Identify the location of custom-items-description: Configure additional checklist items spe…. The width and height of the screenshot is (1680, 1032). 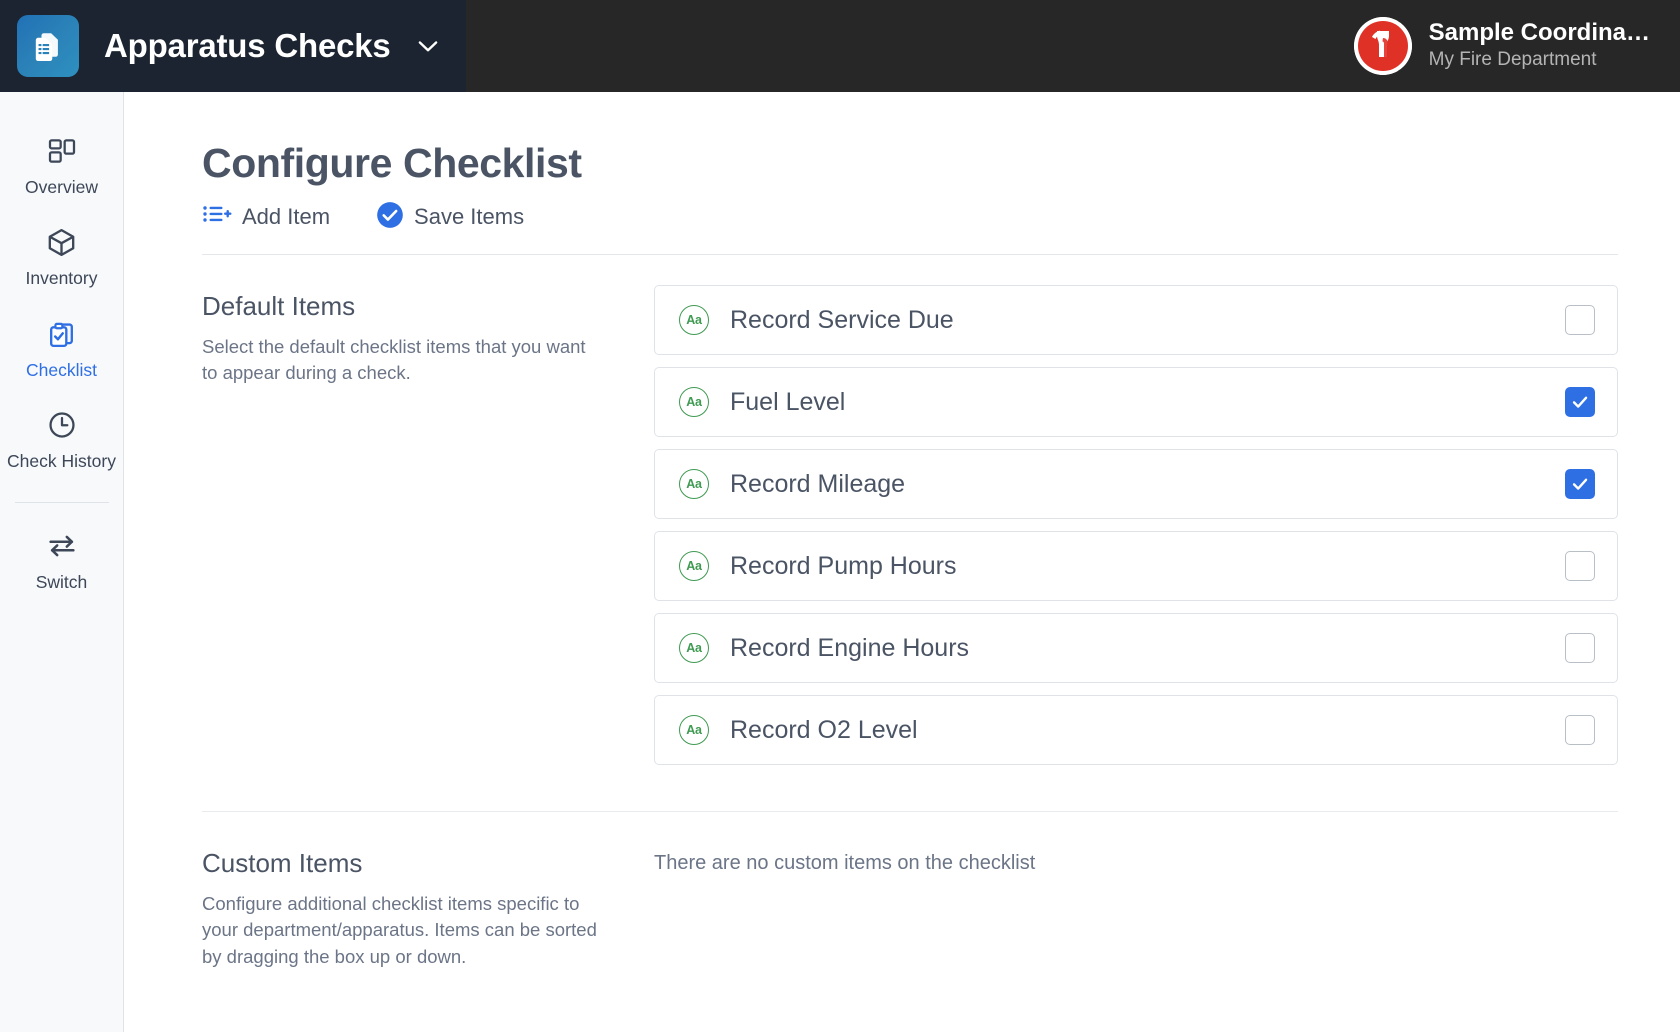
(399, 930).